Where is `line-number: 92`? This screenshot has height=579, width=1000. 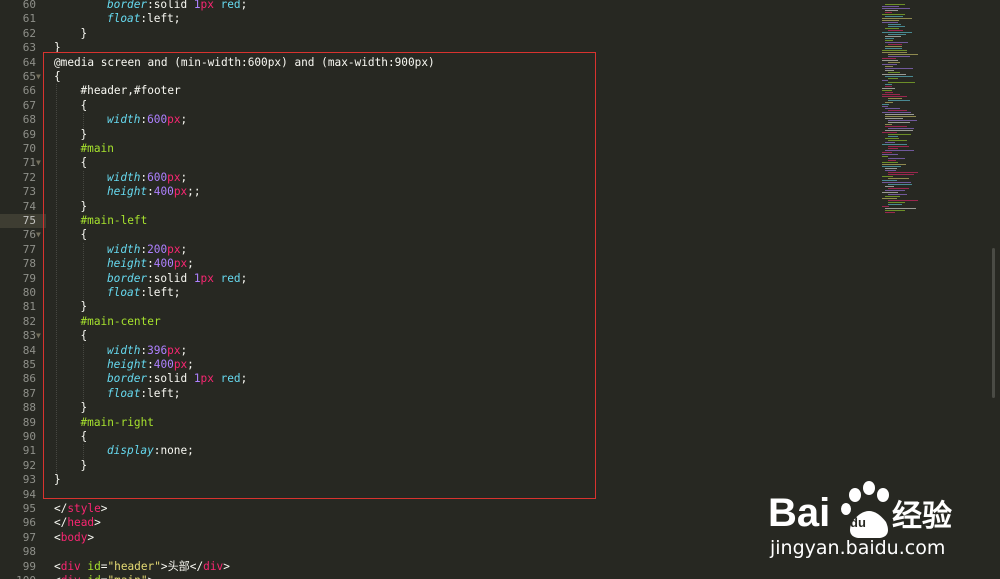 line-number: 92 is located at coordinates (23, 466).